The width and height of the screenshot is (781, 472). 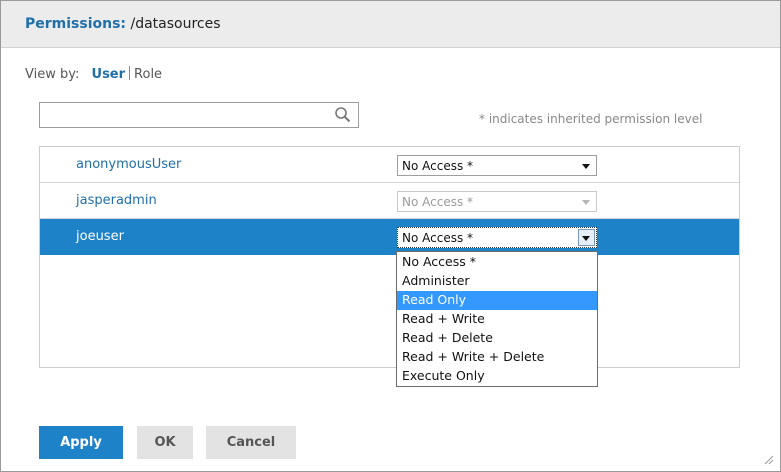 What do you see at coordinates (443, 375) in the screenshot?
I see `option-label: Execute Only` at bounding box center [443, 375].